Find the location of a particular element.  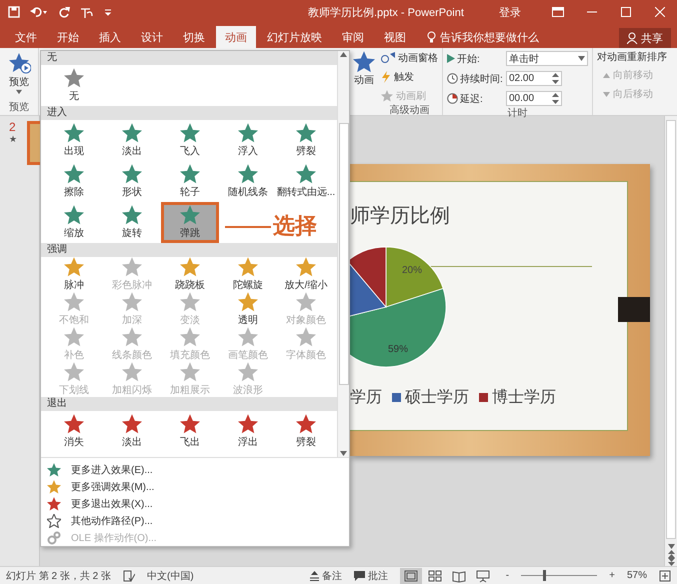

section-header: 无 is located at coordinates (189, 58).